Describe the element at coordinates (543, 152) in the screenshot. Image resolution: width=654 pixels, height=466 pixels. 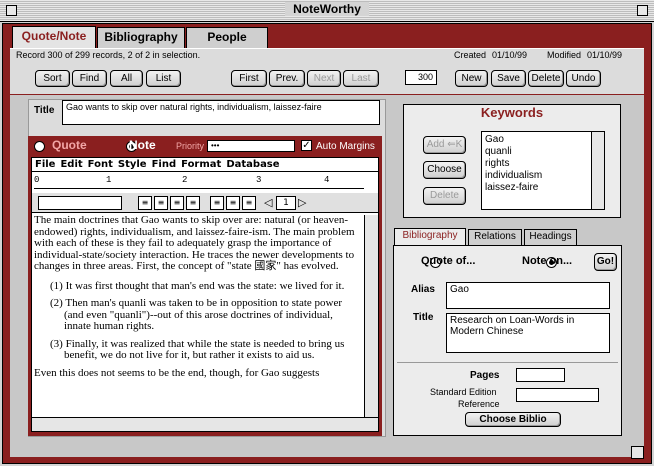
I see `list-item: quanli` at that location.